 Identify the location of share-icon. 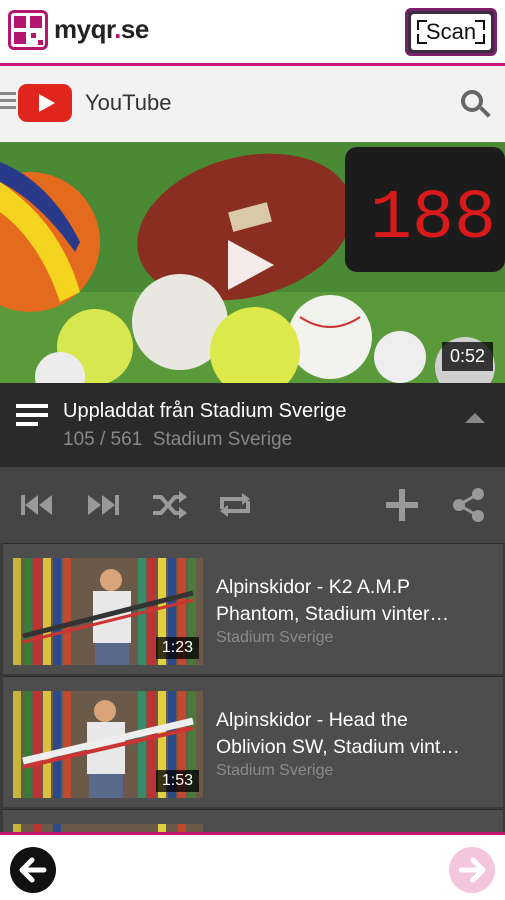
(469, 505).